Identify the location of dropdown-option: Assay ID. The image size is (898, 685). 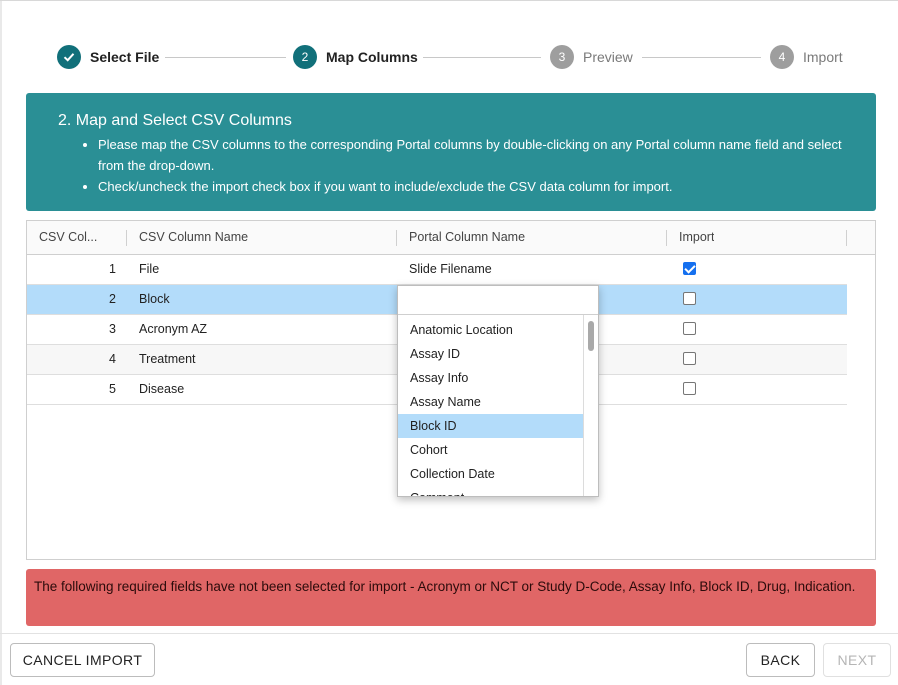
(490, 354).